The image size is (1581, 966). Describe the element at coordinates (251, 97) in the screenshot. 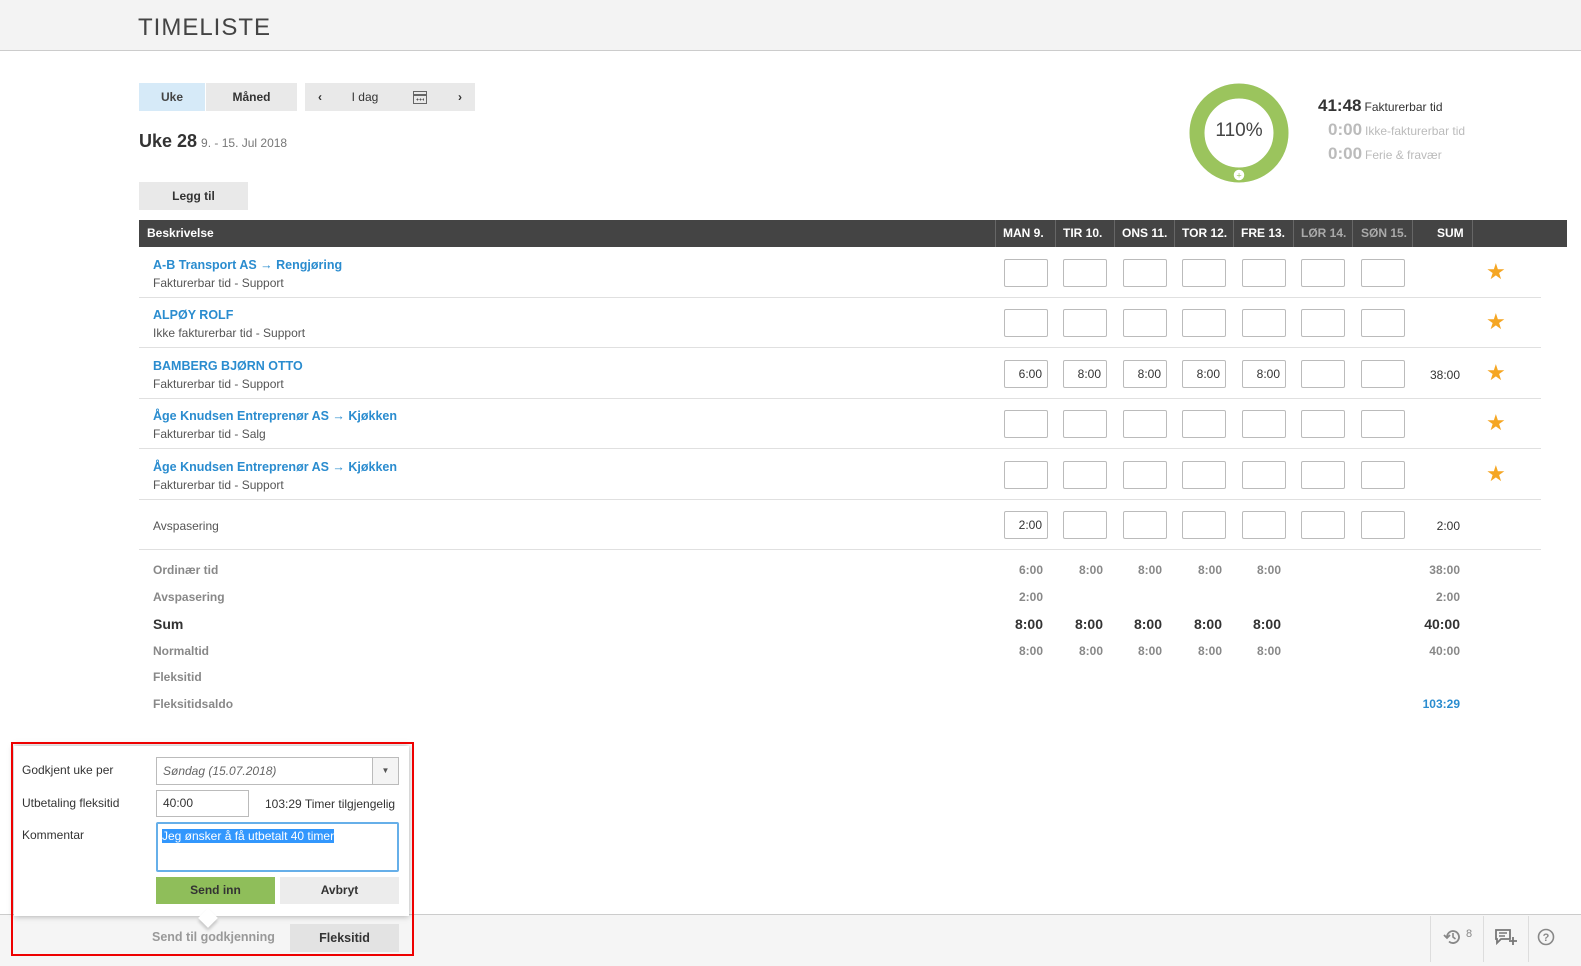

I see `month-view-button: Måned` at that location.